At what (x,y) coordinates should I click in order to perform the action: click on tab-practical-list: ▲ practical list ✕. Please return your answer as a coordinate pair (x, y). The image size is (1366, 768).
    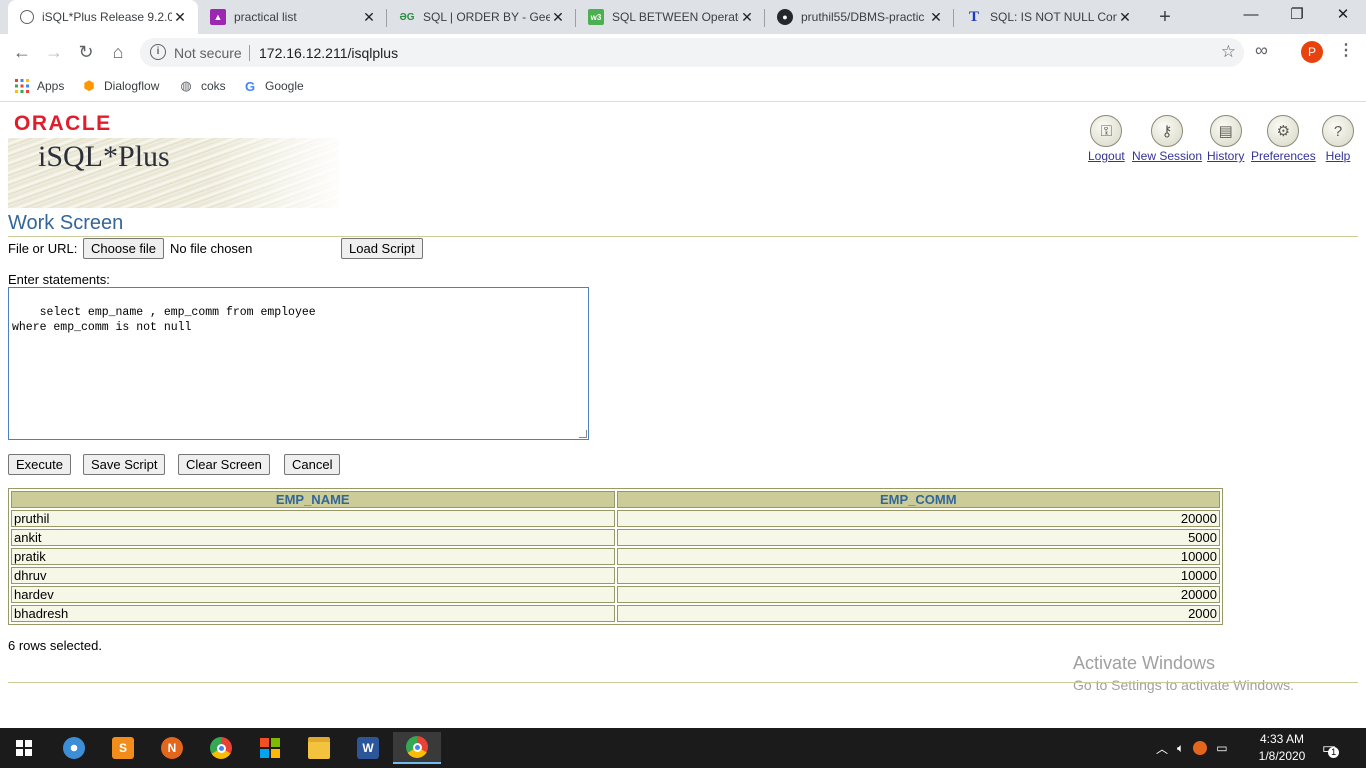
    Looking at the image, I should click on (292, 17).